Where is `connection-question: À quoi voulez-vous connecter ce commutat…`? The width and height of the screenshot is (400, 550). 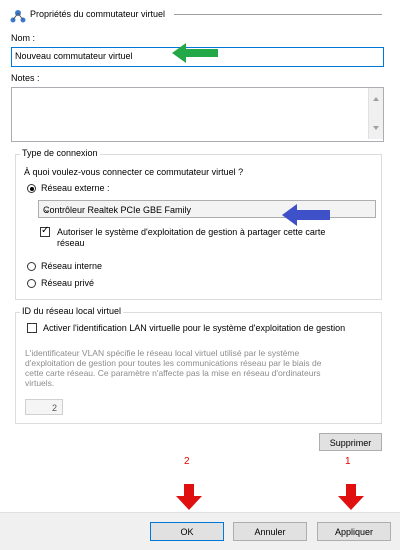
connection-question: À quoi voulez-vous connecter ce commutat… is located at coordinates (134, 172).